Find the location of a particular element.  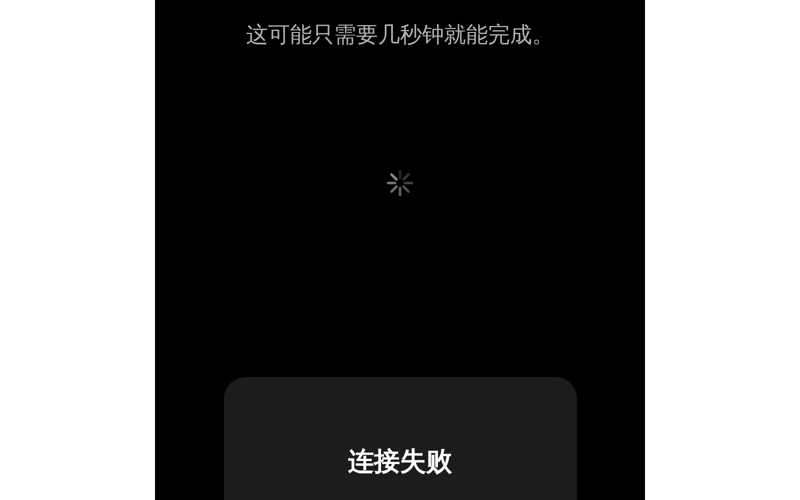

spinner-icon is located at coordinates (400, 183).